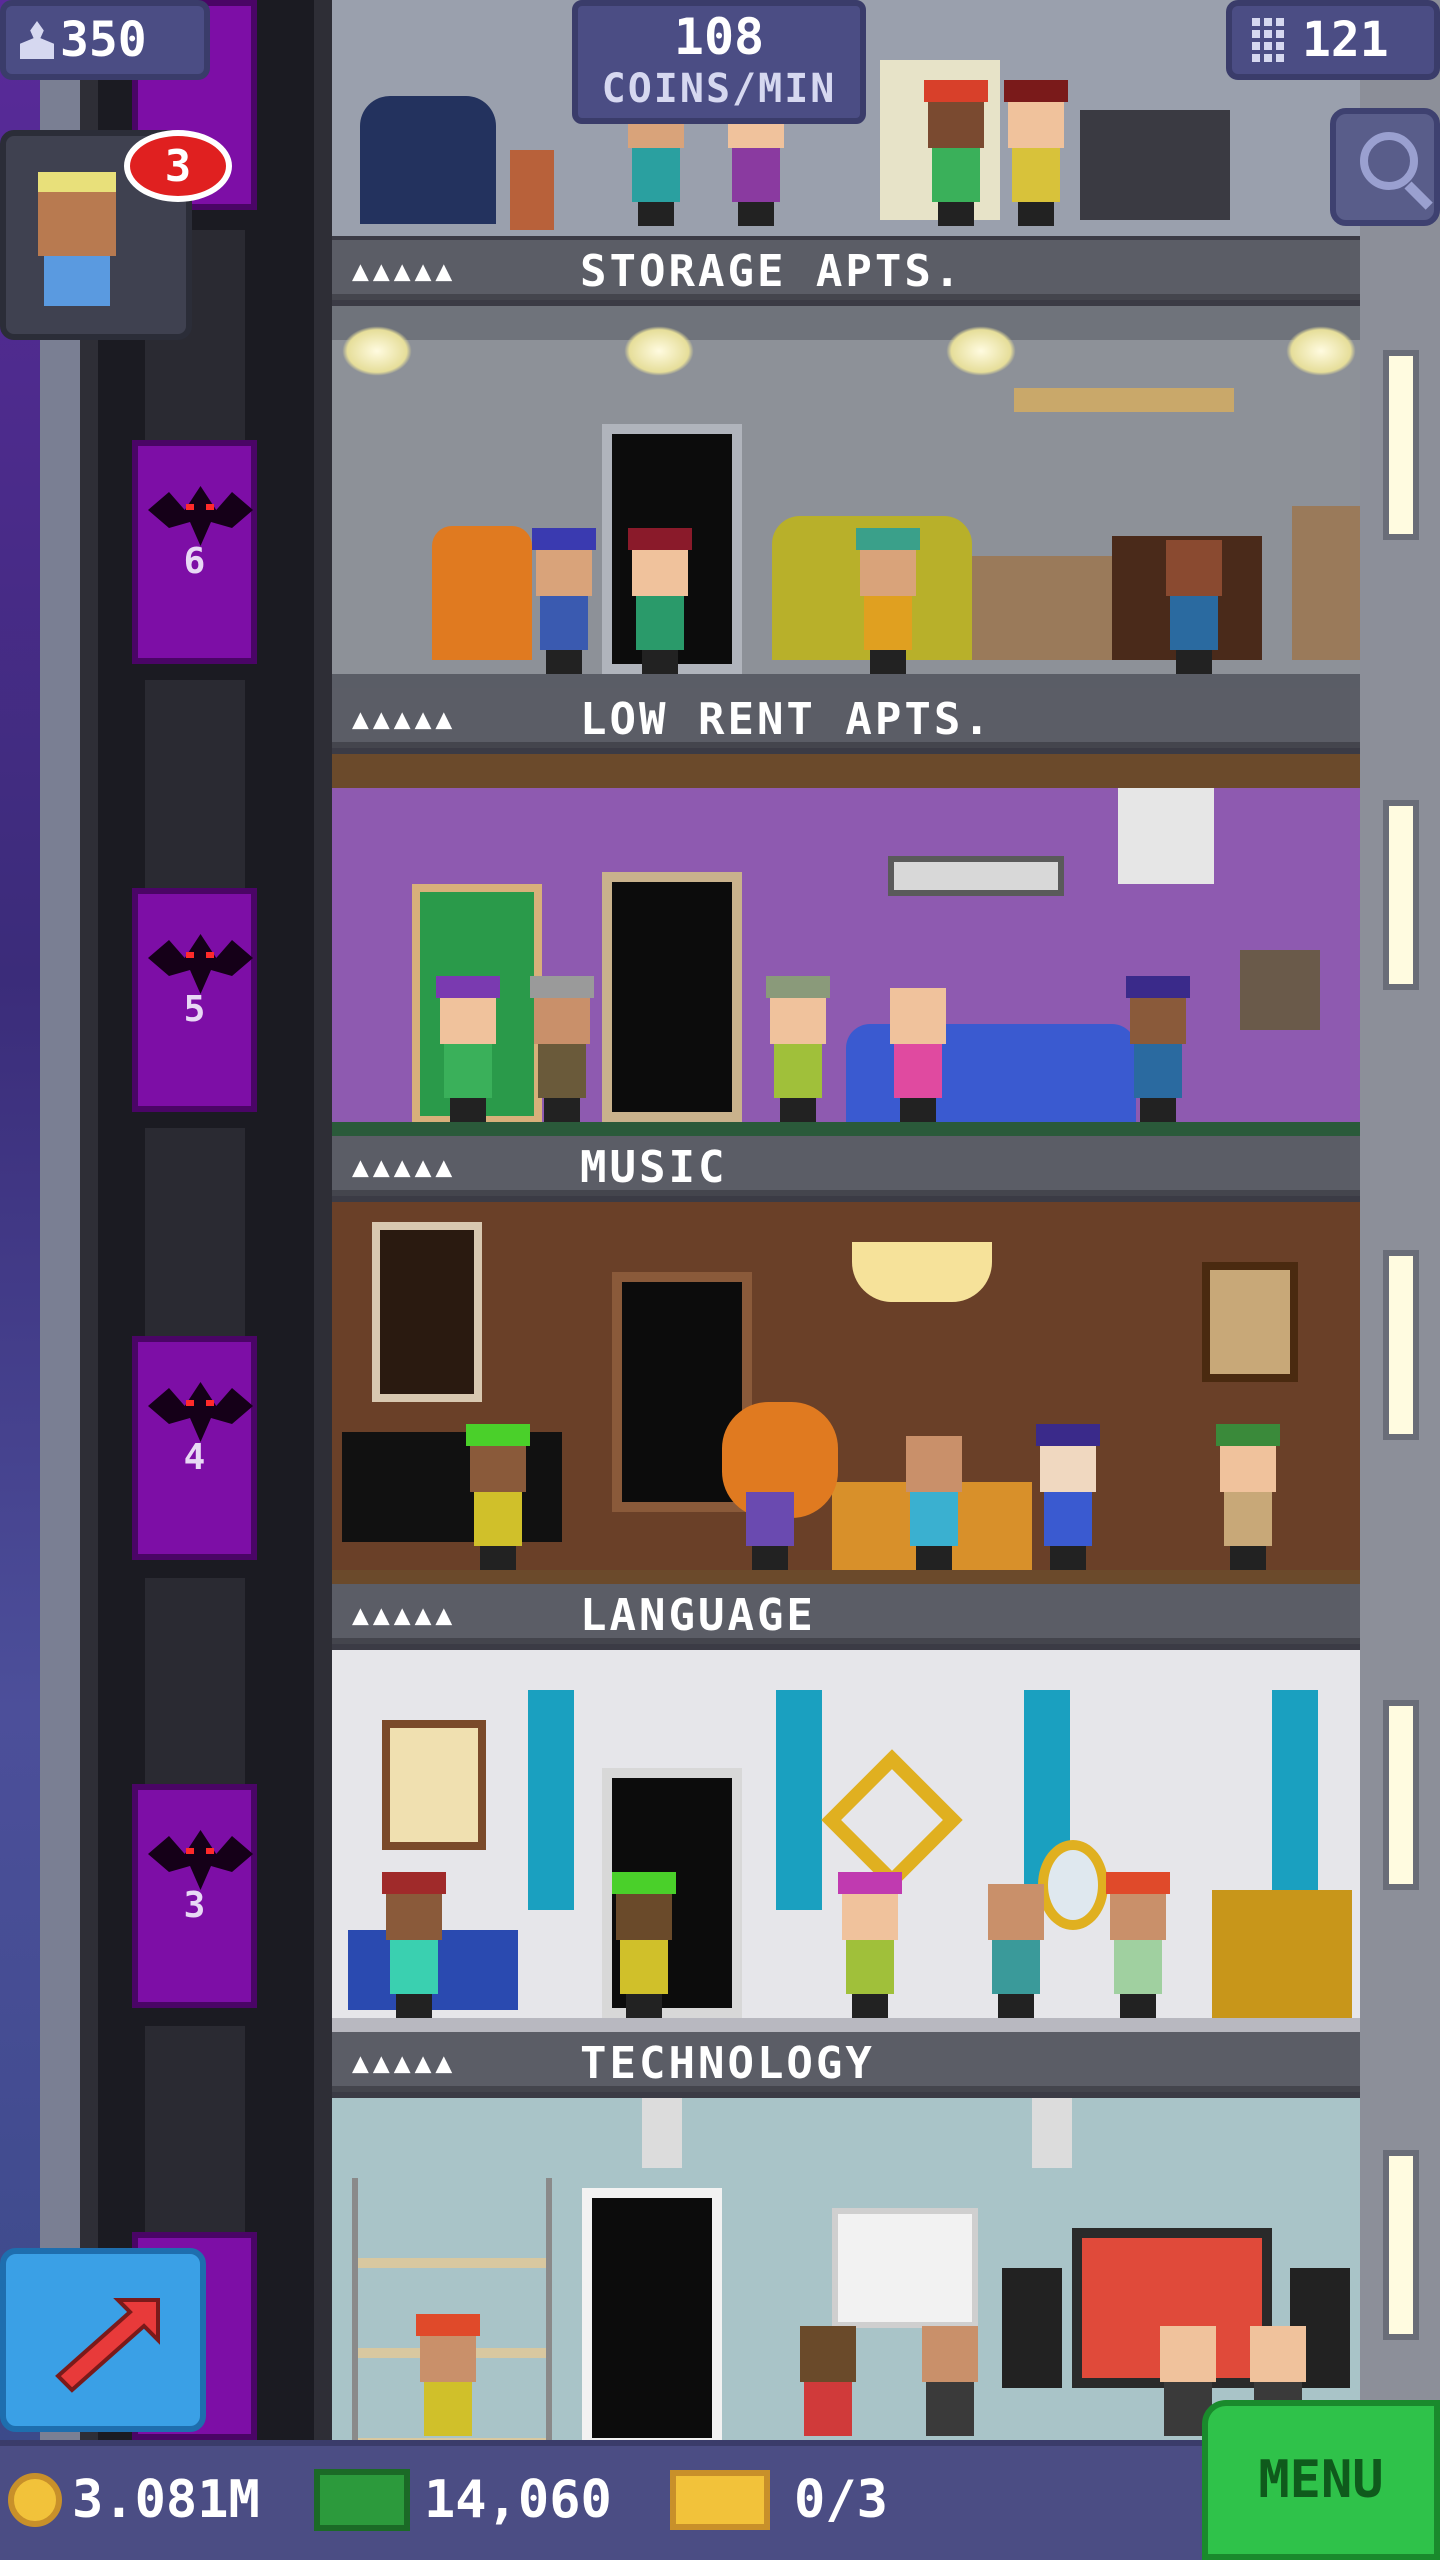  Describe the element at coordinates (551, 1800) in the screenshot. I see `pillar` at that location.